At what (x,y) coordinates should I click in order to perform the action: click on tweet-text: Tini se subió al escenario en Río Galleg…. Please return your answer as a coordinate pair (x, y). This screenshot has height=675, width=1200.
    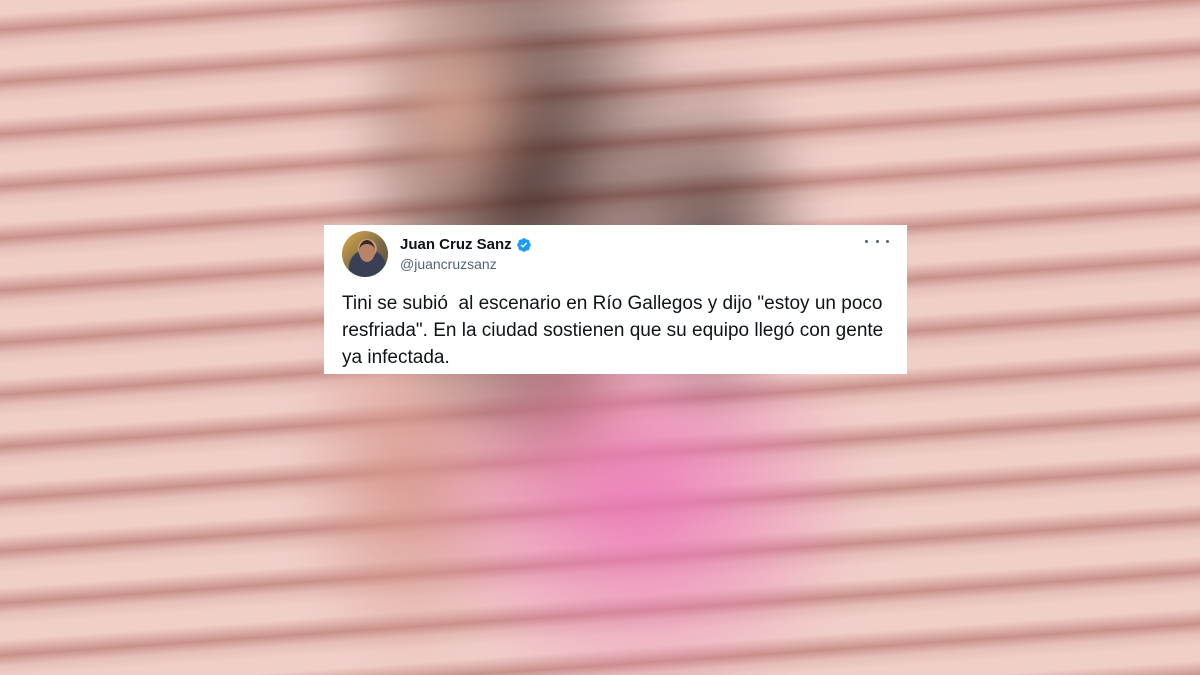
    Looking at the image, I should click on (615, 330).